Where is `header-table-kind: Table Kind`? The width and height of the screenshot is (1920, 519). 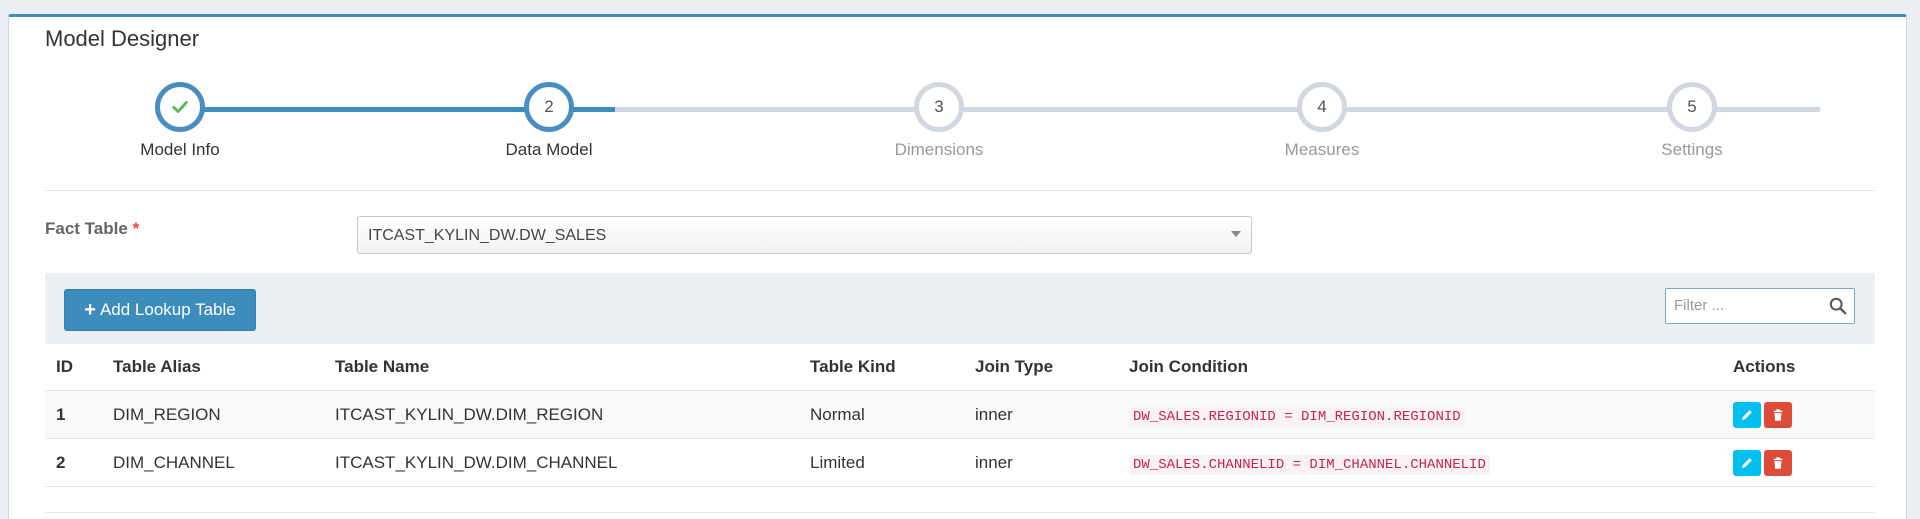
header-table-kind: Table Kind is located at coordinates (892, 367).